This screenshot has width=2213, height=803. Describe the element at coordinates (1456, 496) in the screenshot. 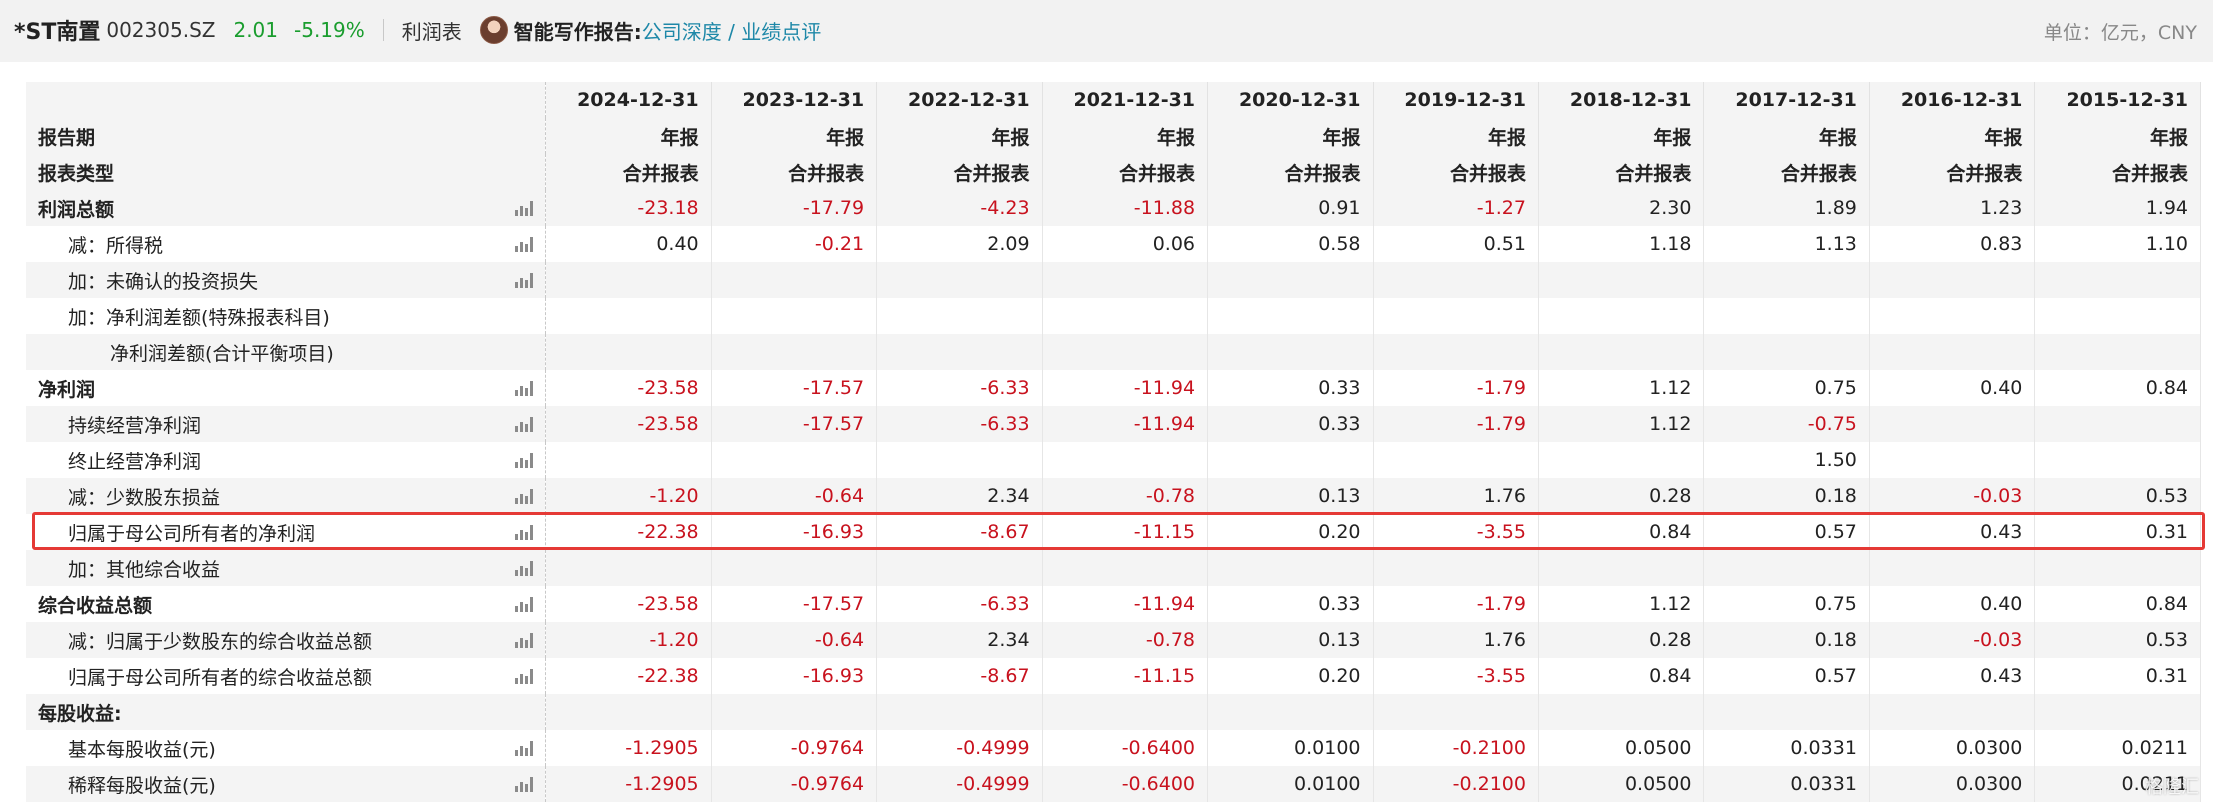

I see `value-cell: 1.76` at that location.